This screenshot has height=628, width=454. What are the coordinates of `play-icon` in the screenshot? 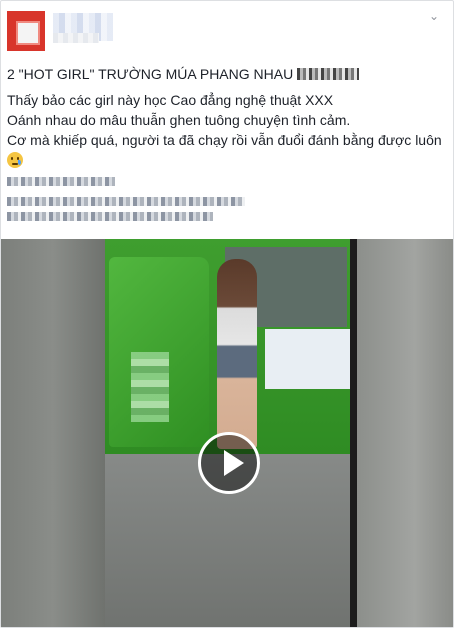 It's located at (229, 463).